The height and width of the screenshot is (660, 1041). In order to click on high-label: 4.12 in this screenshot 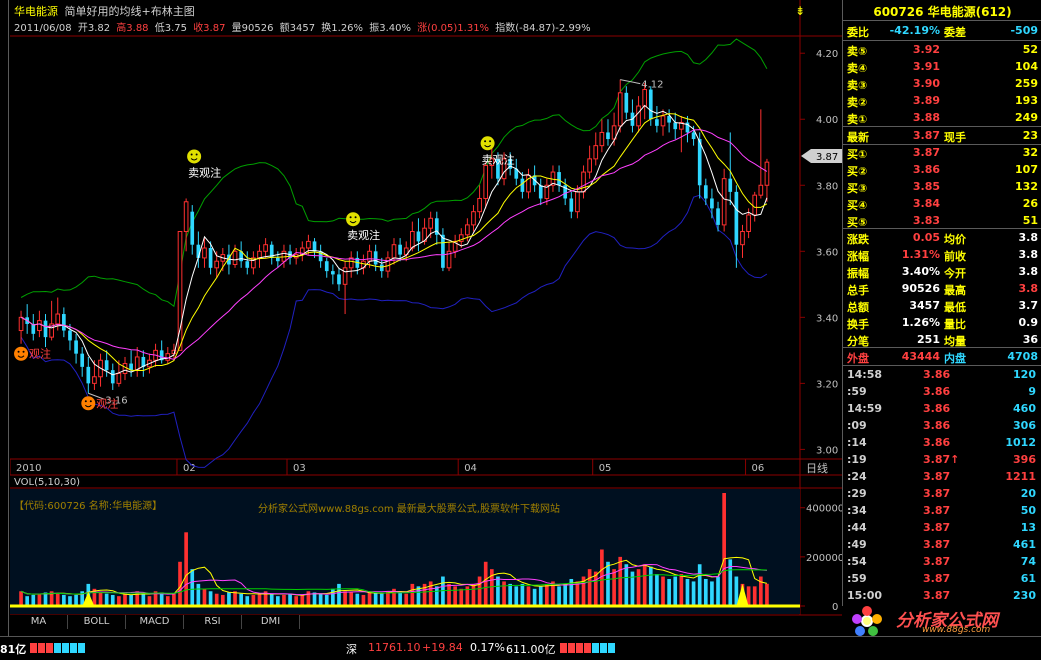, I will do `click(652, 85)`.